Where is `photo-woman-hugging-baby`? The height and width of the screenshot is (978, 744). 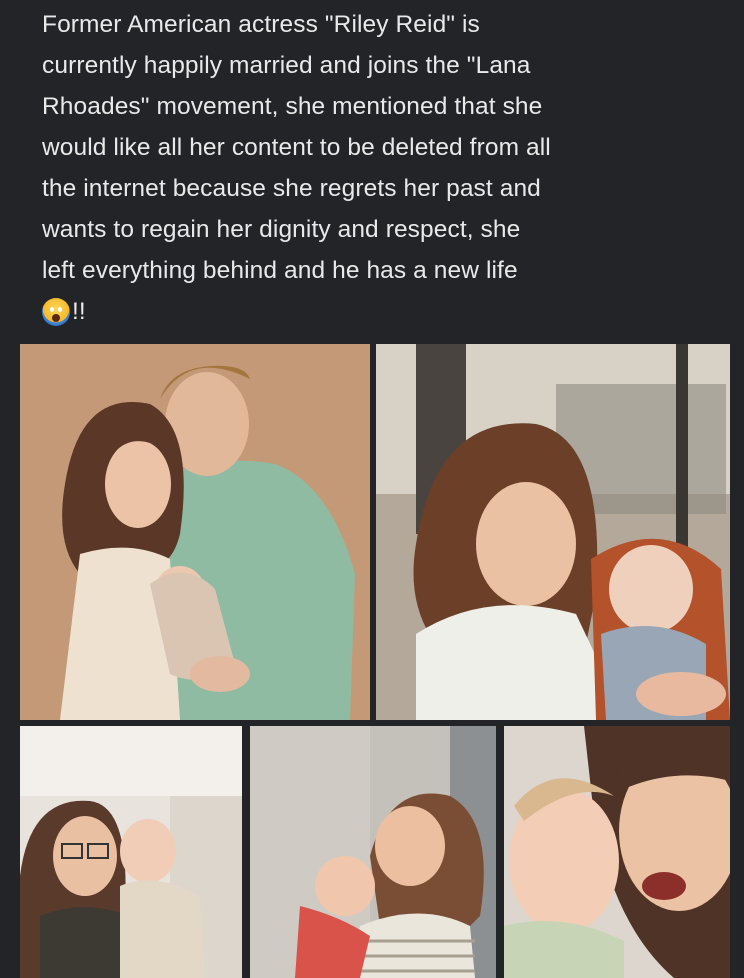 photo-woman-hugging-baby is located at coordinates (373, 852).